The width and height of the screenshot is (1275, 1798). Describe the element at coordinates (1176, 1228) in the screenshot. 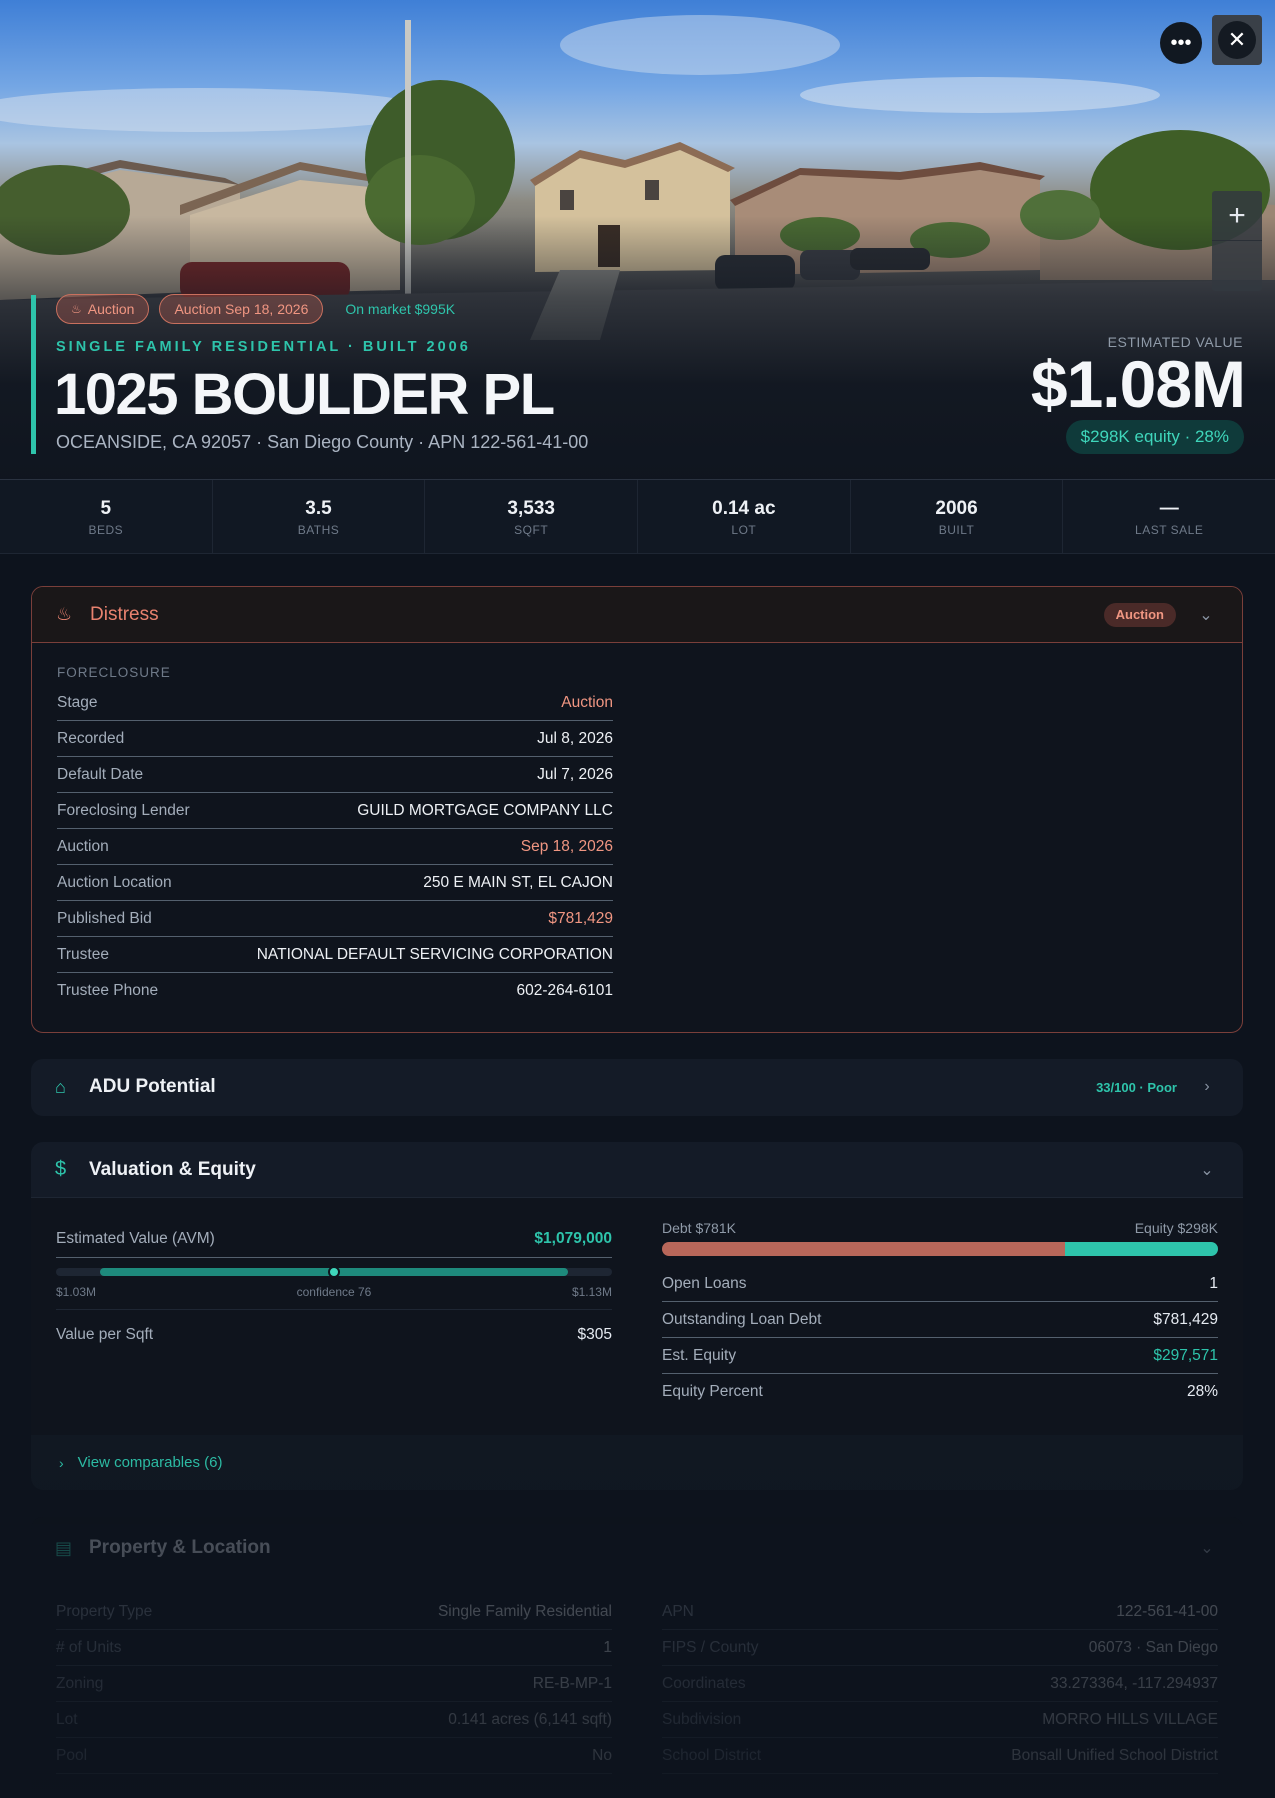

I see `equity-label: Equity $298K` at that location.